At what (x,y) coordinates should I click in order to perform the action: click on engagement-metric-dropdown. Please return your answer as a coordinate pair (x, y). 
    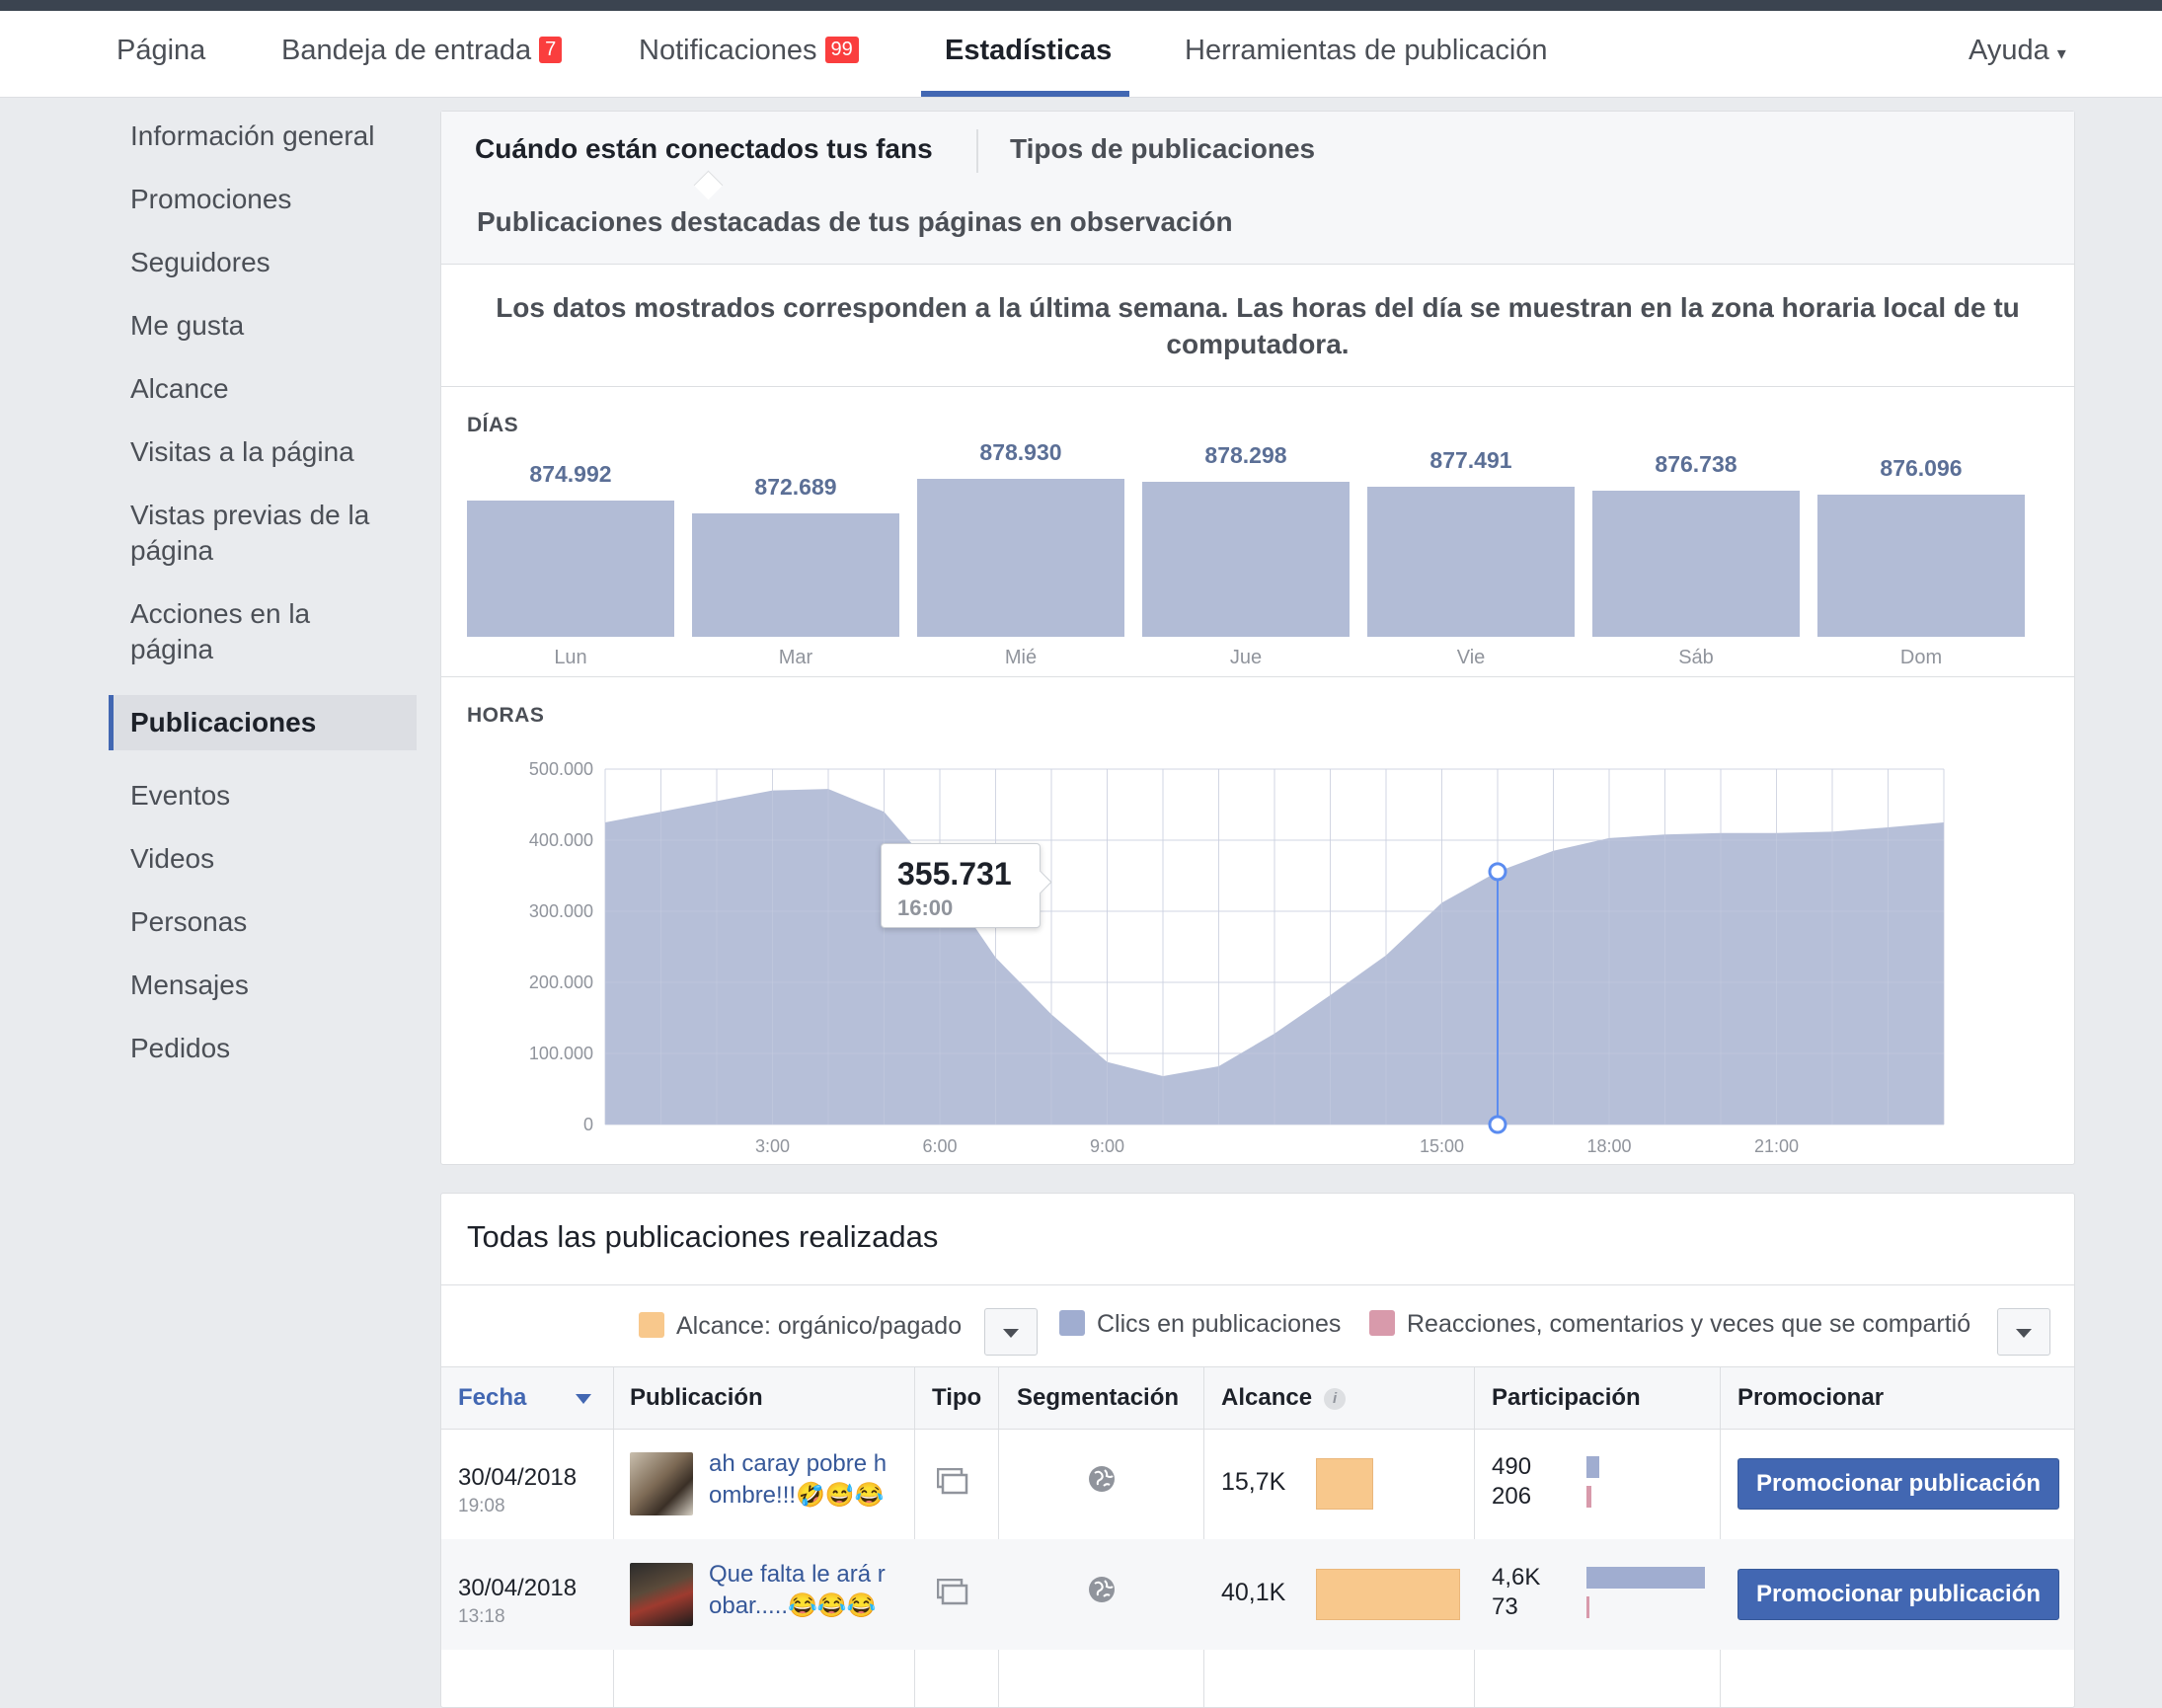
    Looking at the image, I should click on (2023, 1332).